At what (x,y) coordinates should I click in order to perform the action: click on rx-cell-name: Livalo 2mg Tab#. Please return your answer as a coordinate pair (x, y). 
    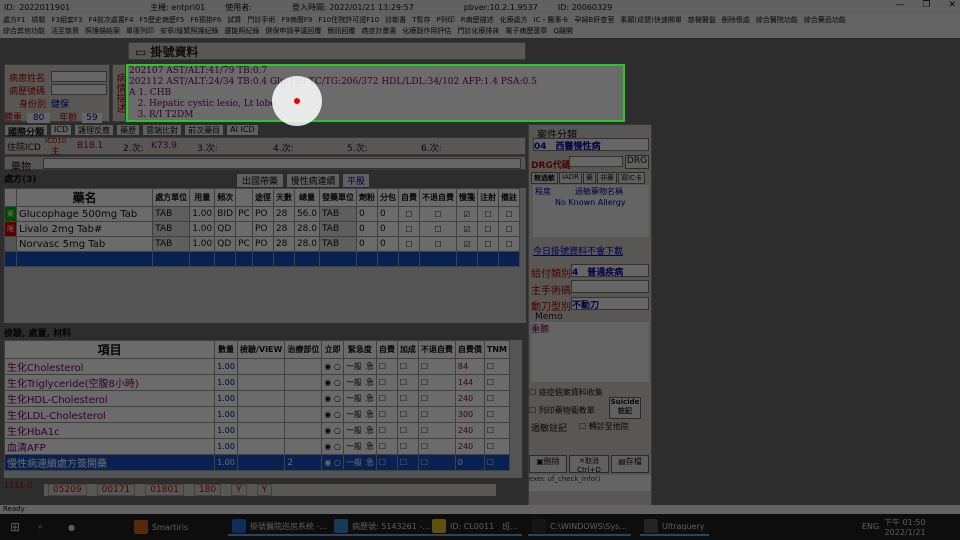
    Looking at the image, I should click on (84, 229).